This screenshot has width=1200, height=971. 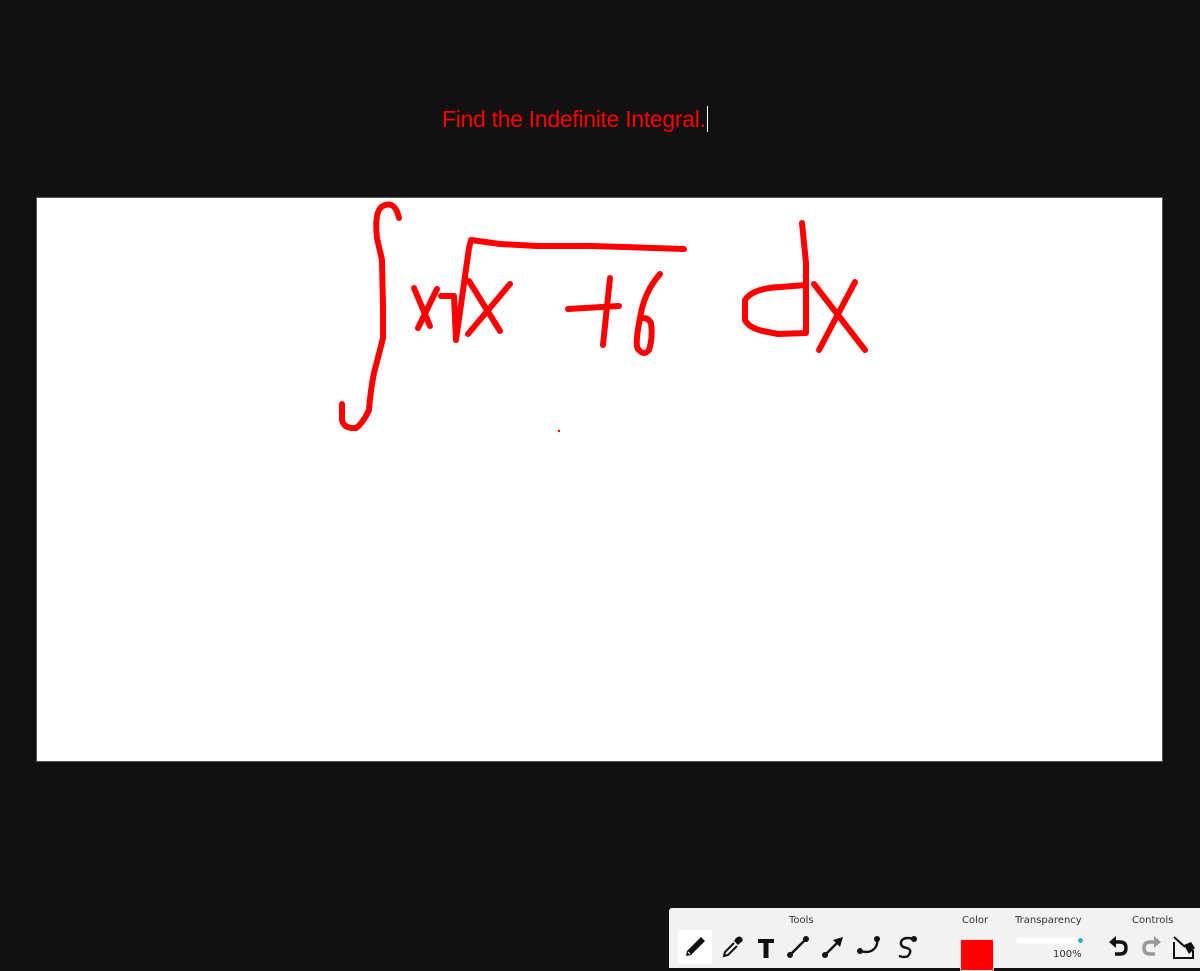 I want to click on d-stroke, so click(x=775, y=278).